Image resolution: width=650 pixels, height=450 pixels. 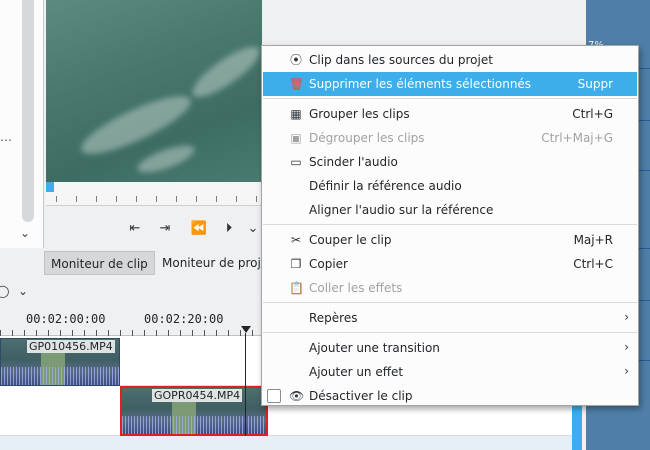 I want to click on copy-icon: ❐, so click(x=296, y=264).